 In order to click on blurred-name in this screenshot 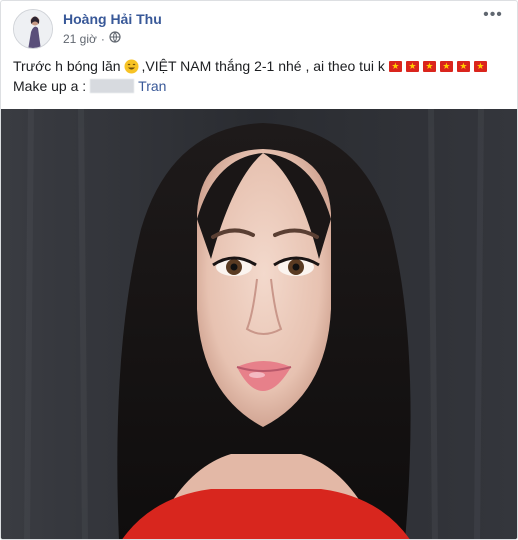, I will do `click(112, 86)`.